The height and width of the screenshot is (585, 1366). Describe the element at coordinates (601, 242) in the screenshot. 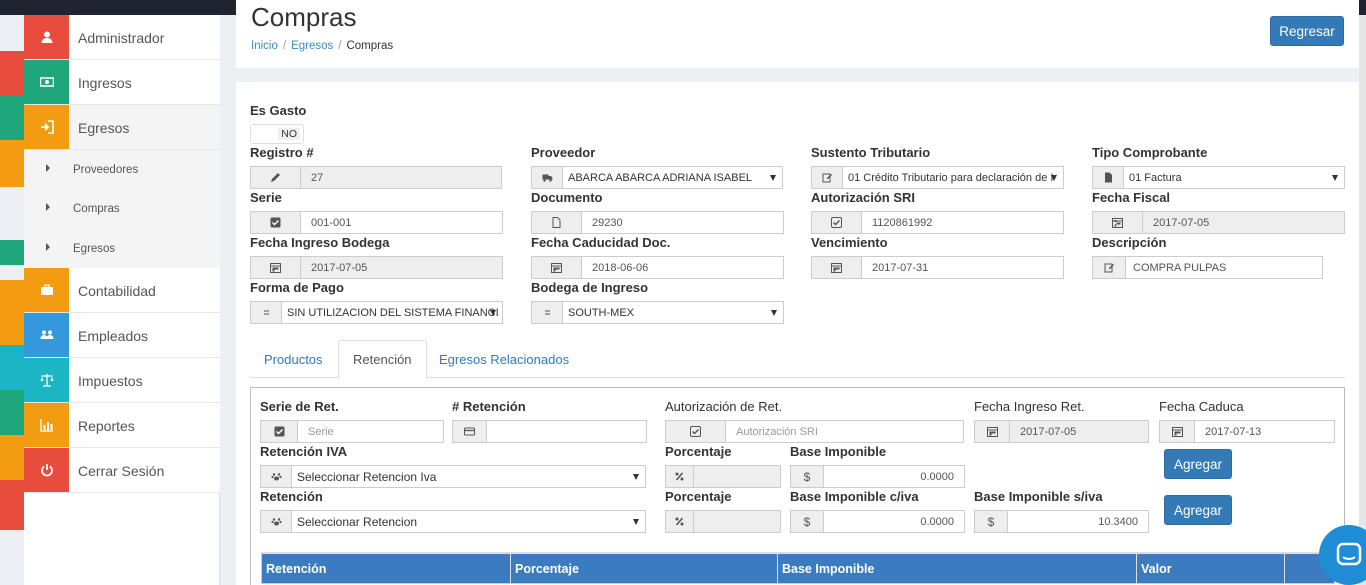

I see `fecha-caducidad-label: Fecha Caducidad Doc.` at that location.